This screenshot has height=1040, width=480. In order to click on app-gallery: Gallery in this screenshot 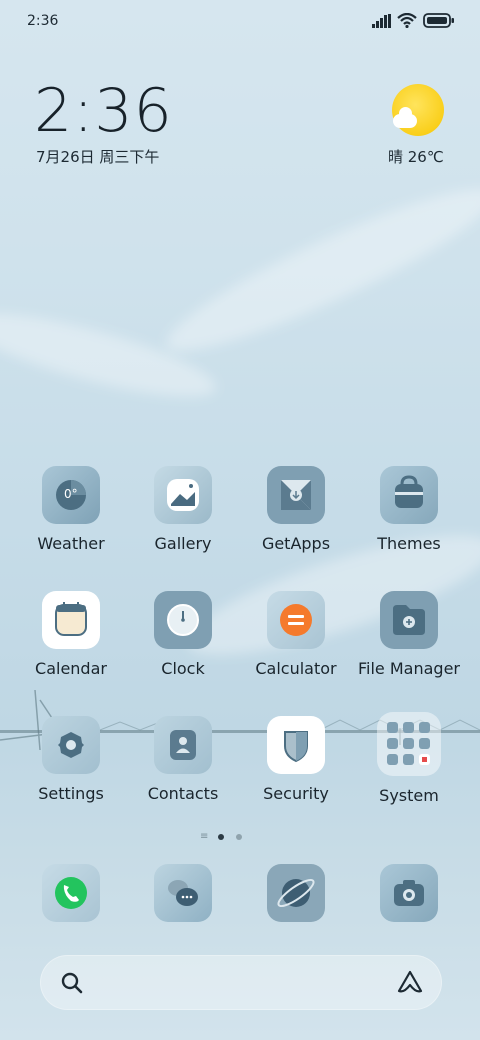, I will do `click(183, 509)`.